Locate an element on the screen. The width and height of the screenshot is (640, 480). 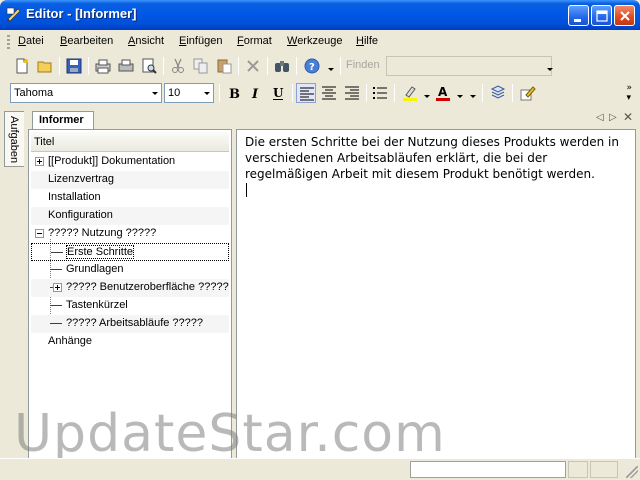
find-button is located at coordinates (282, 66).